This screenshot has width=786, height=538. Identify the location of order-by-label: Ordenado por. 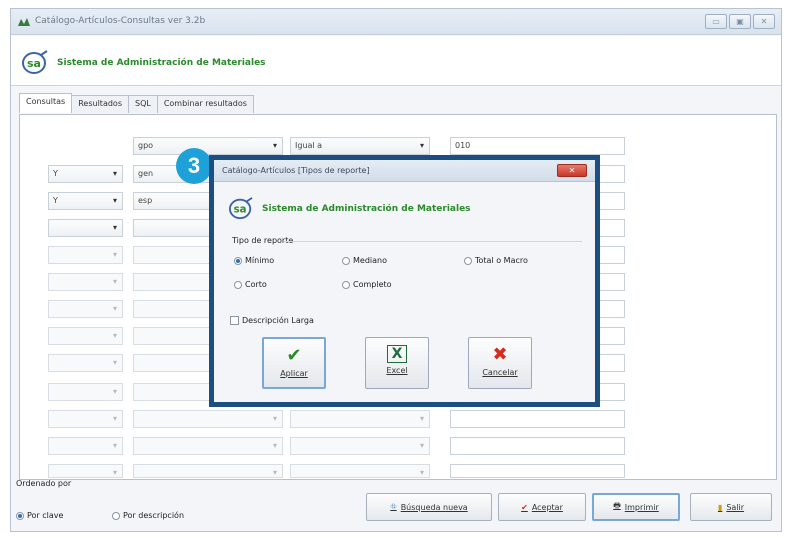
(44, 483).